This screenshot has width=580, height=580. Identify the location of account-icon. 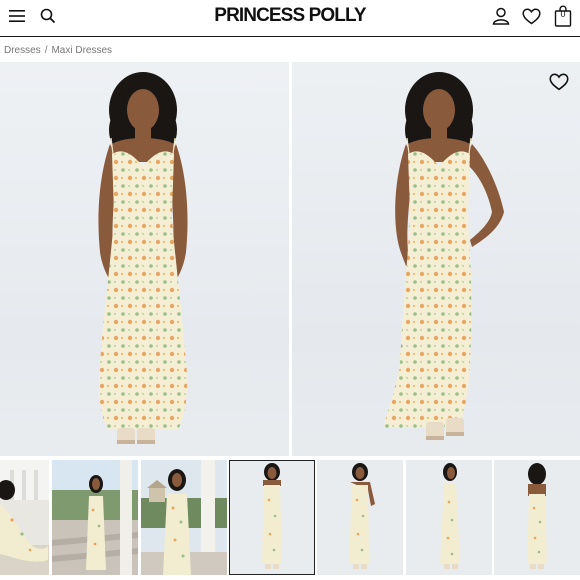
(501, 16).